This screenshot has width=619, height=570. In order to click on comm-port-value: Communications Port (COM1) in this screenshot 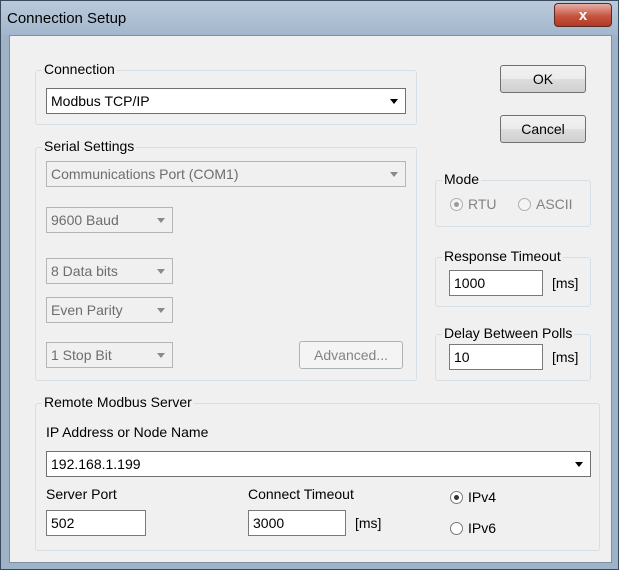, I will do `click(145, 174)`.